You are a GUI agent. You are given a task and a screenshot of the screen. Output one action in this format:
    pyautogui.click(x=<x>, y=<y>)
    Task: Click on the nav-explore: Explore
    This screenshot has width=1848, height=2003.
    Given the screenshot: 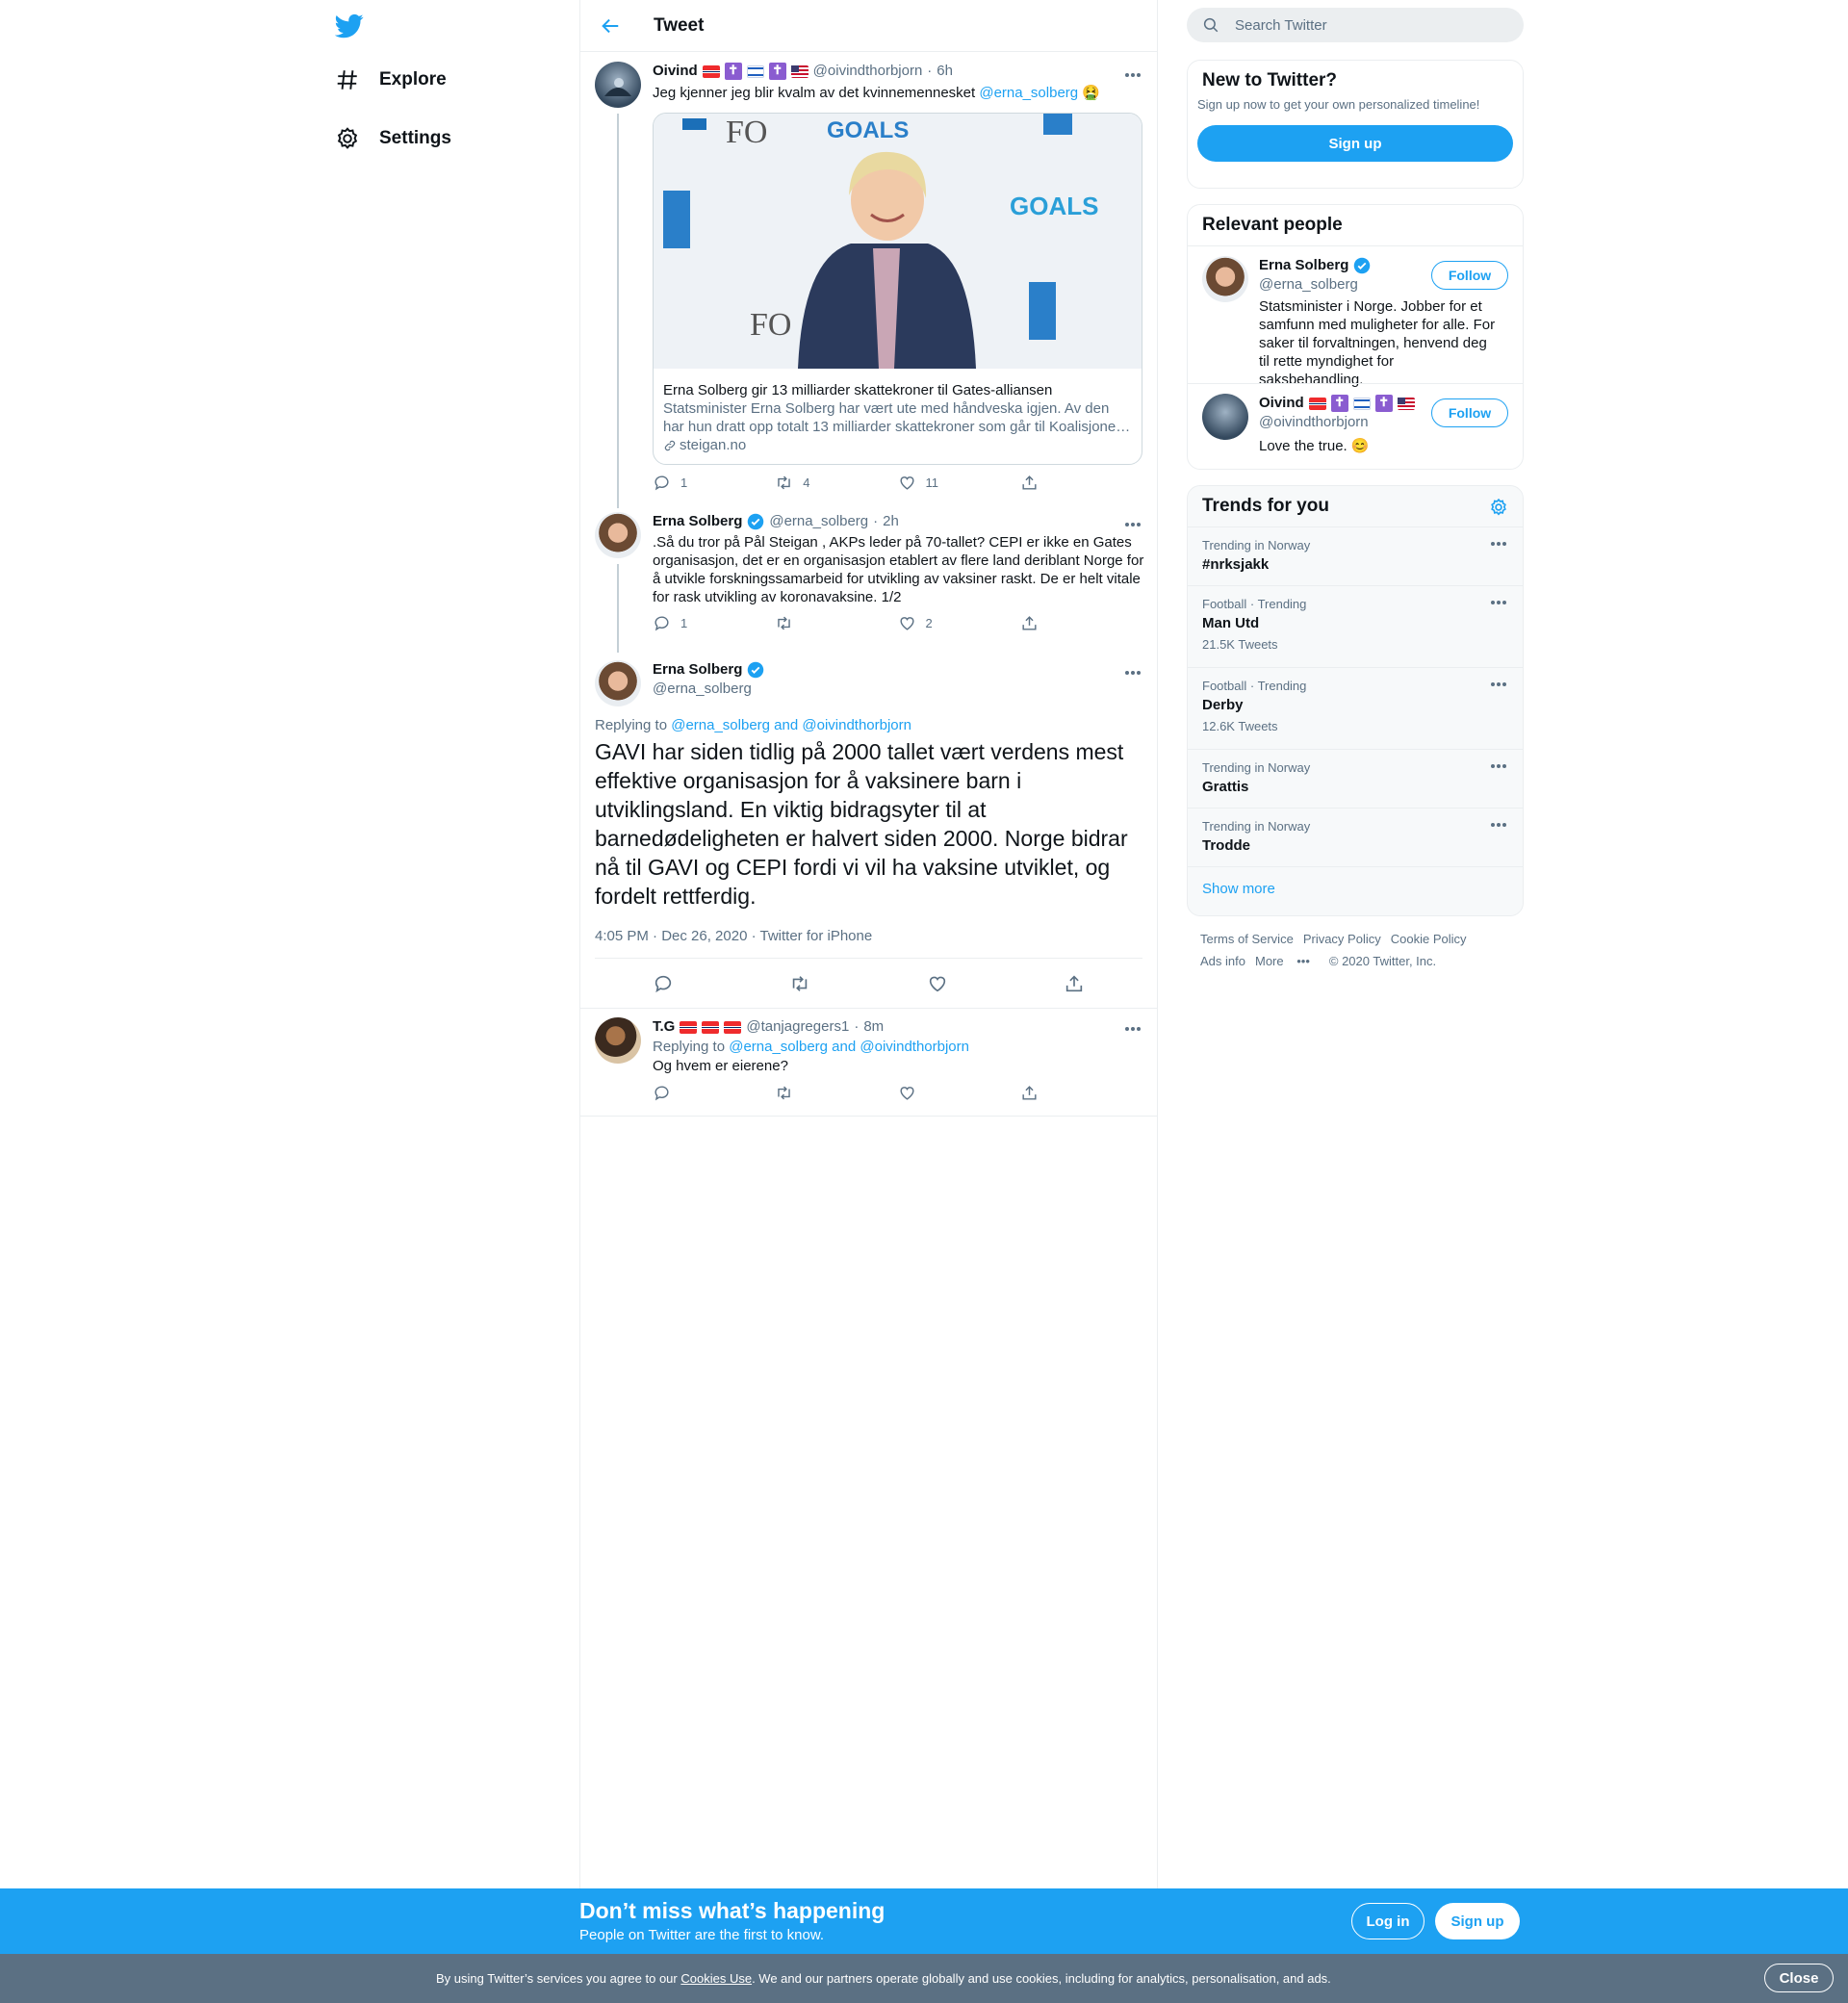 What is the action you would take?
    pyautogui.click(x=391, y=80)
    